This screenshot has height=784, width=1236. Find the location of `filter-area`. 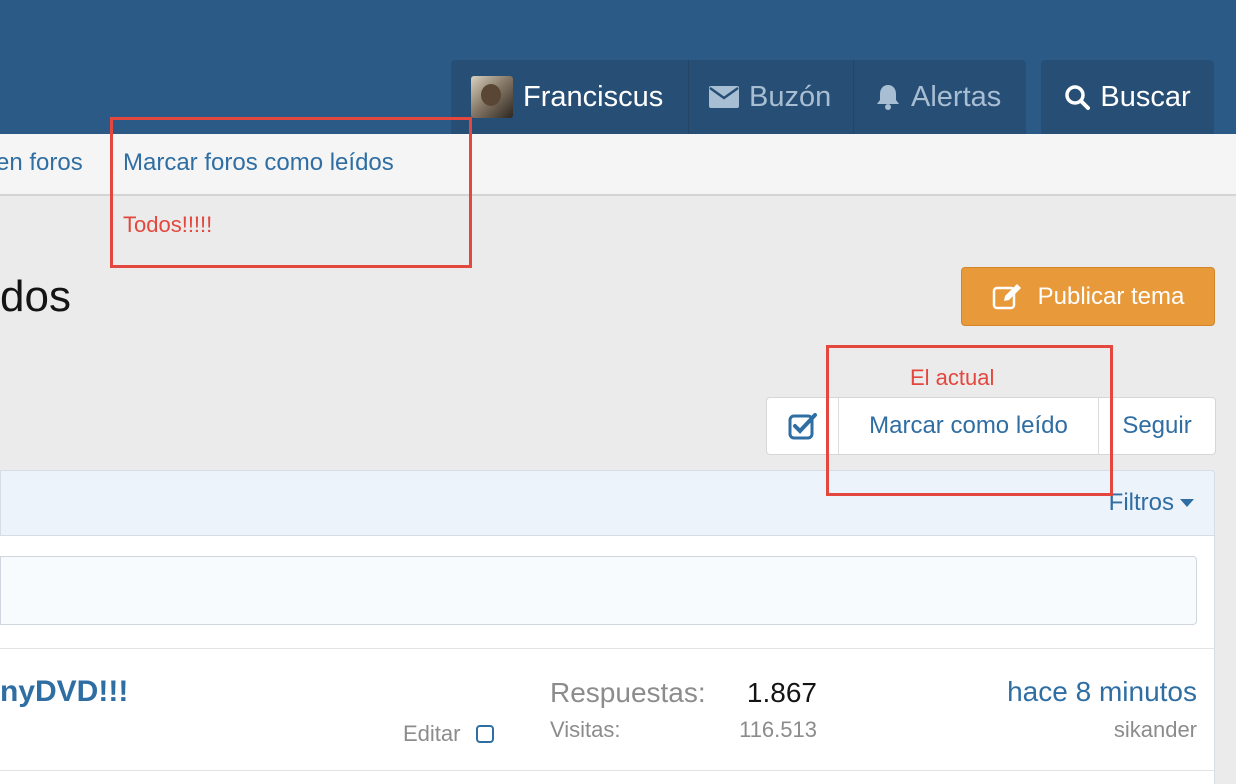

filter-area is located at coordinates (607, 592).